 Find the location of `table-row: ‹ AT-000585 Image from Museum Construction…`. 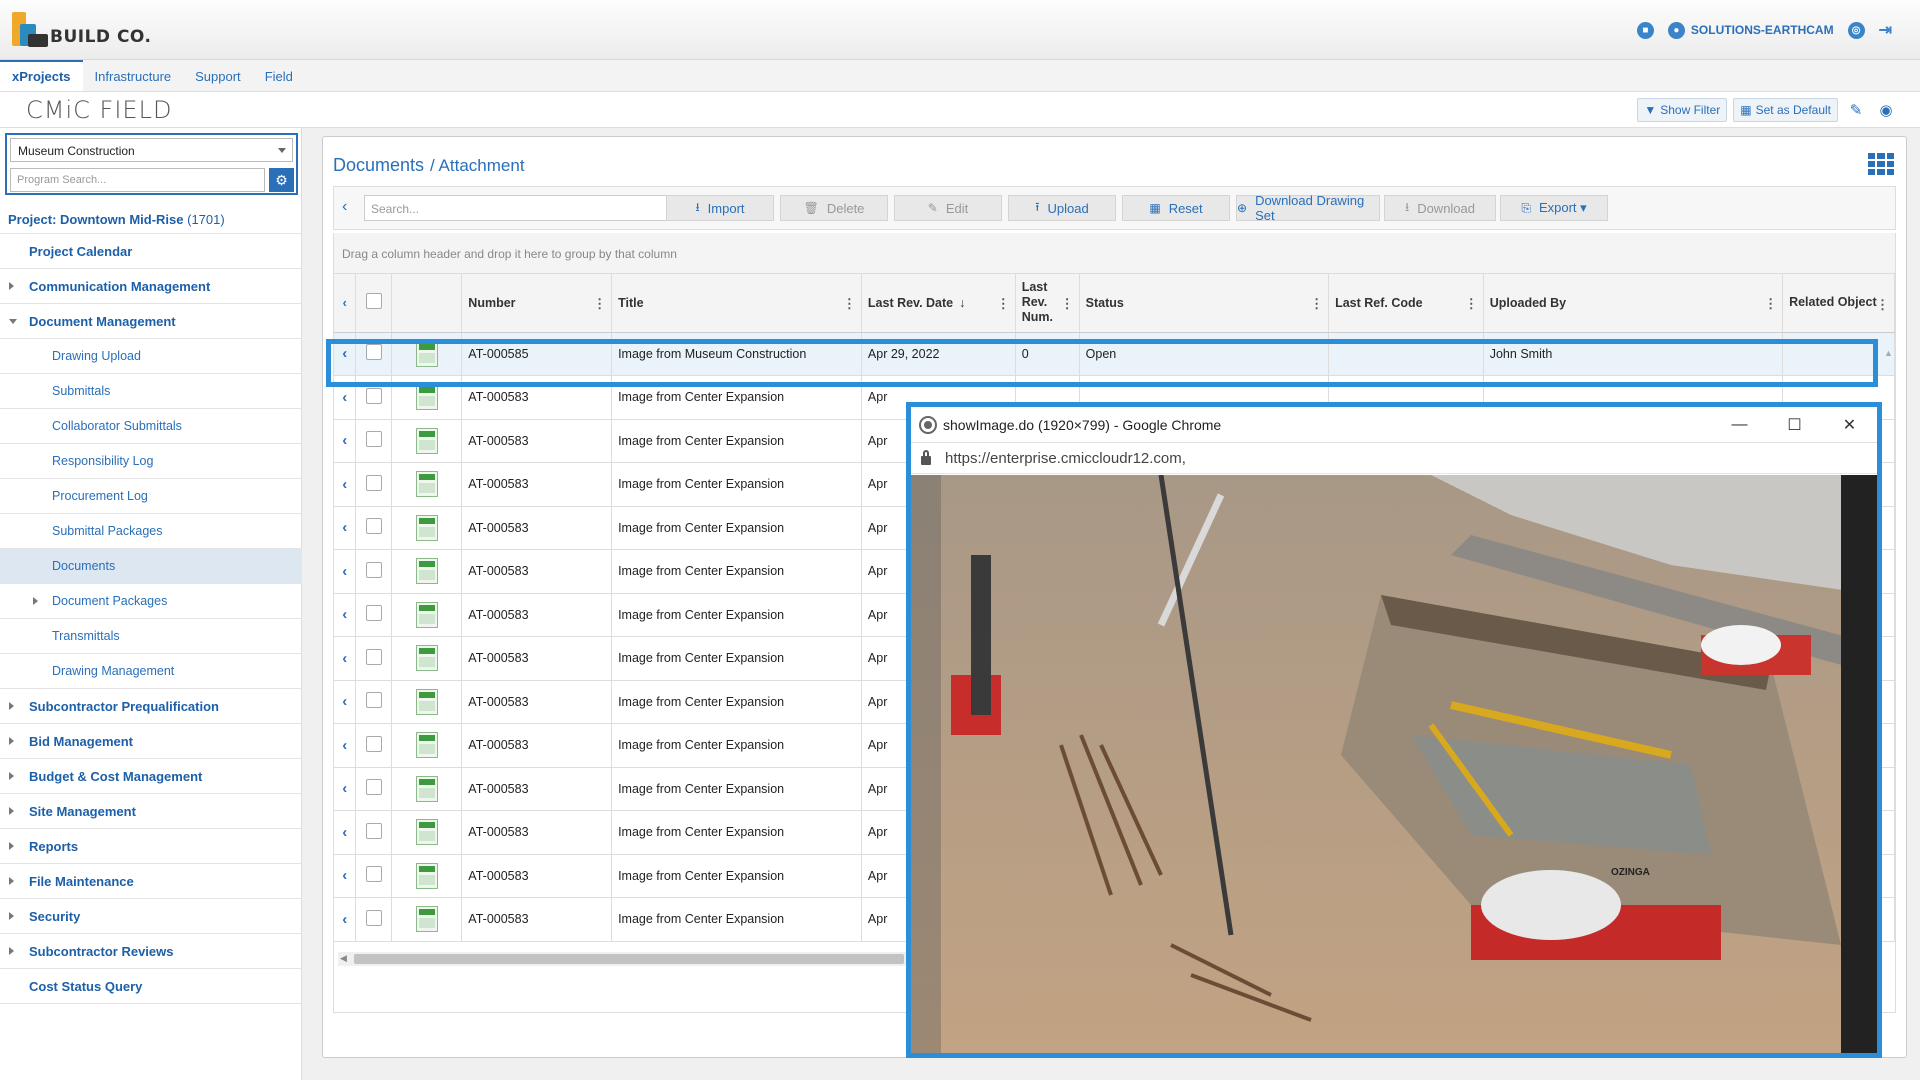

table-row: ‹ AT-000585 Image from Museum Construction… is located at coordinates (1114, 354).